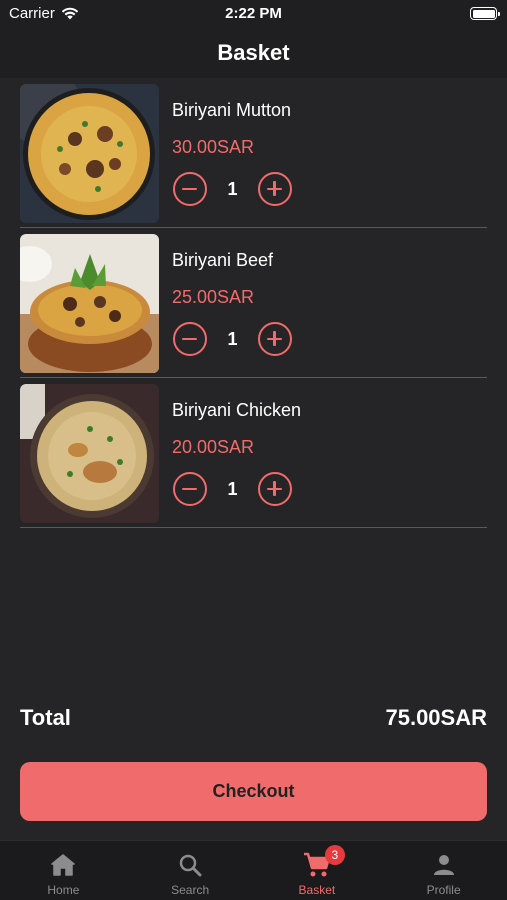 The width and height of the screenshot is (507, 900). What do you see at coordinates (63, 865) in the screenshot?
I see `home-icon` at bounding box center [63, 865].